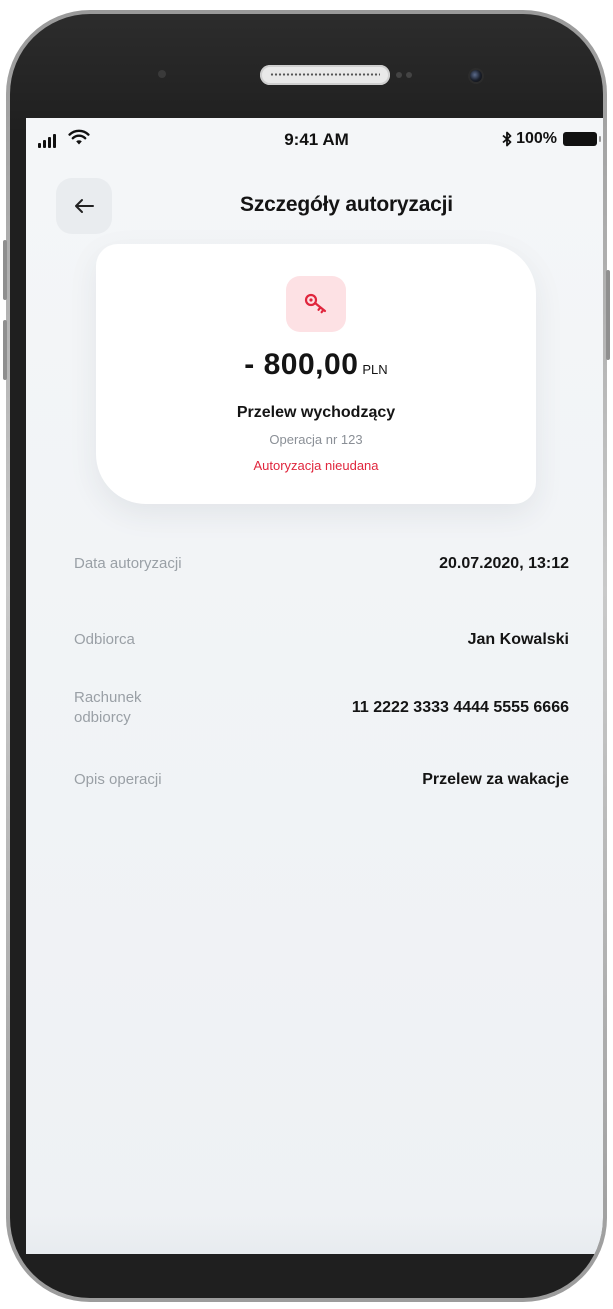 The width and height of the screenshot is (613, 1309). I want to click on header: Szczegóły autoryzacji, so click(314, 206).